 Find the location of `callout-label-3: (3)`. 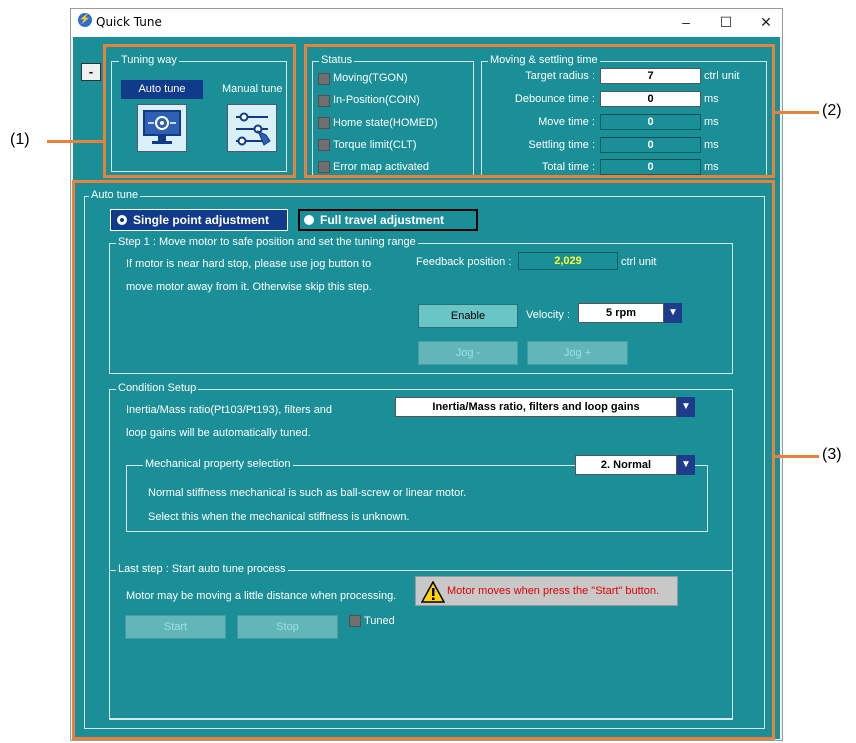

callout-label-3: (3) is located at coordinates (832, 454).